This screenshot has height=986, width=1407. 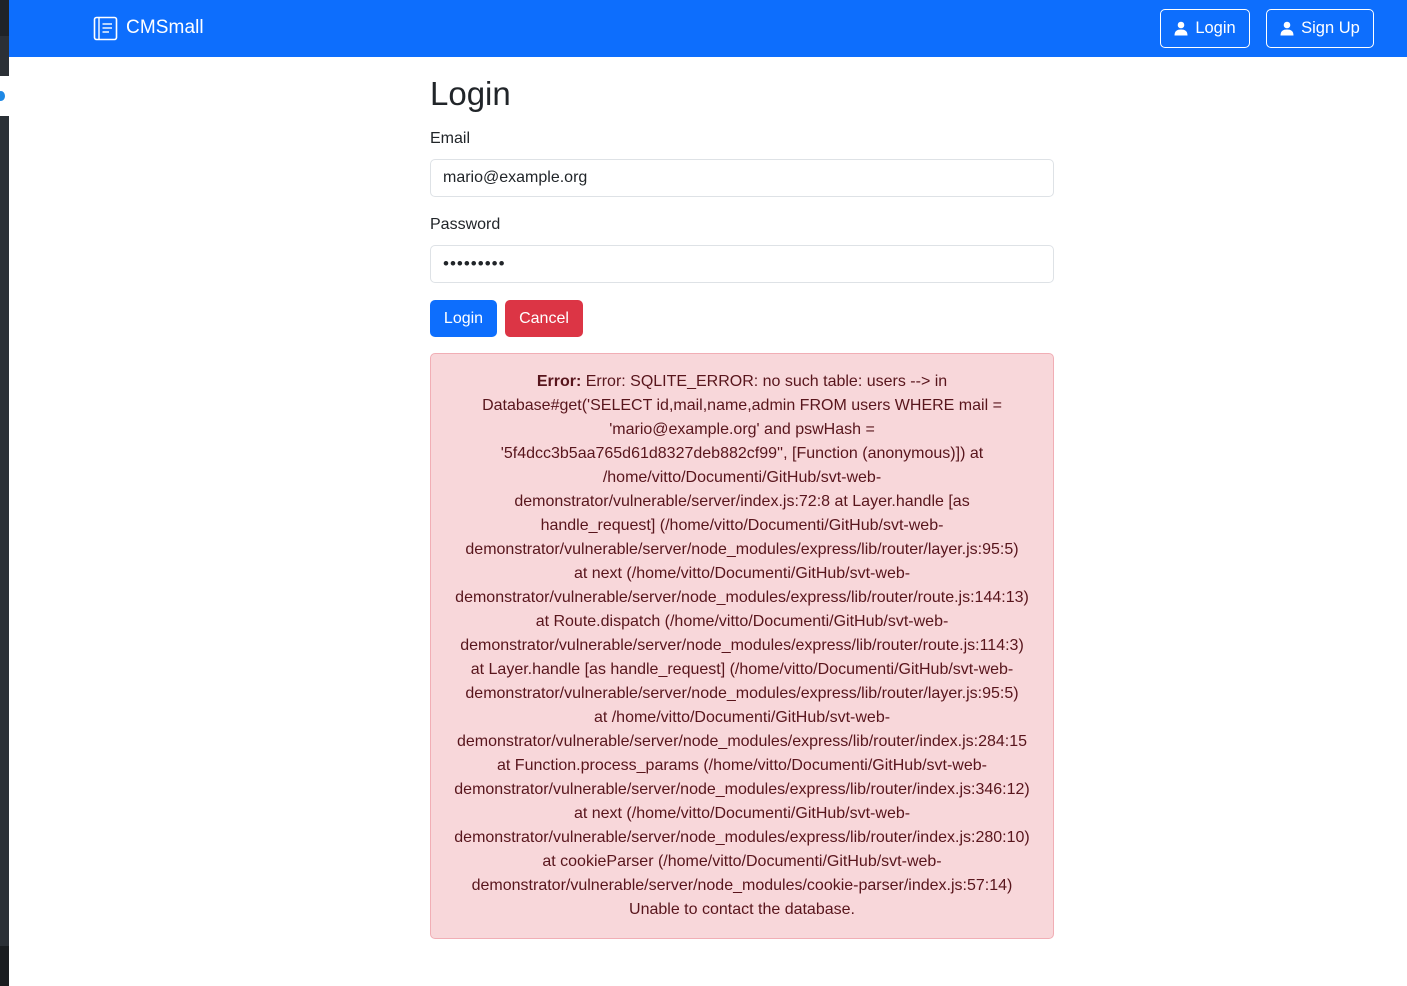 What do you see at coordinates (4, 18) in the screenshot?
I see `left-strip-top` at bounding box center [4, 18].